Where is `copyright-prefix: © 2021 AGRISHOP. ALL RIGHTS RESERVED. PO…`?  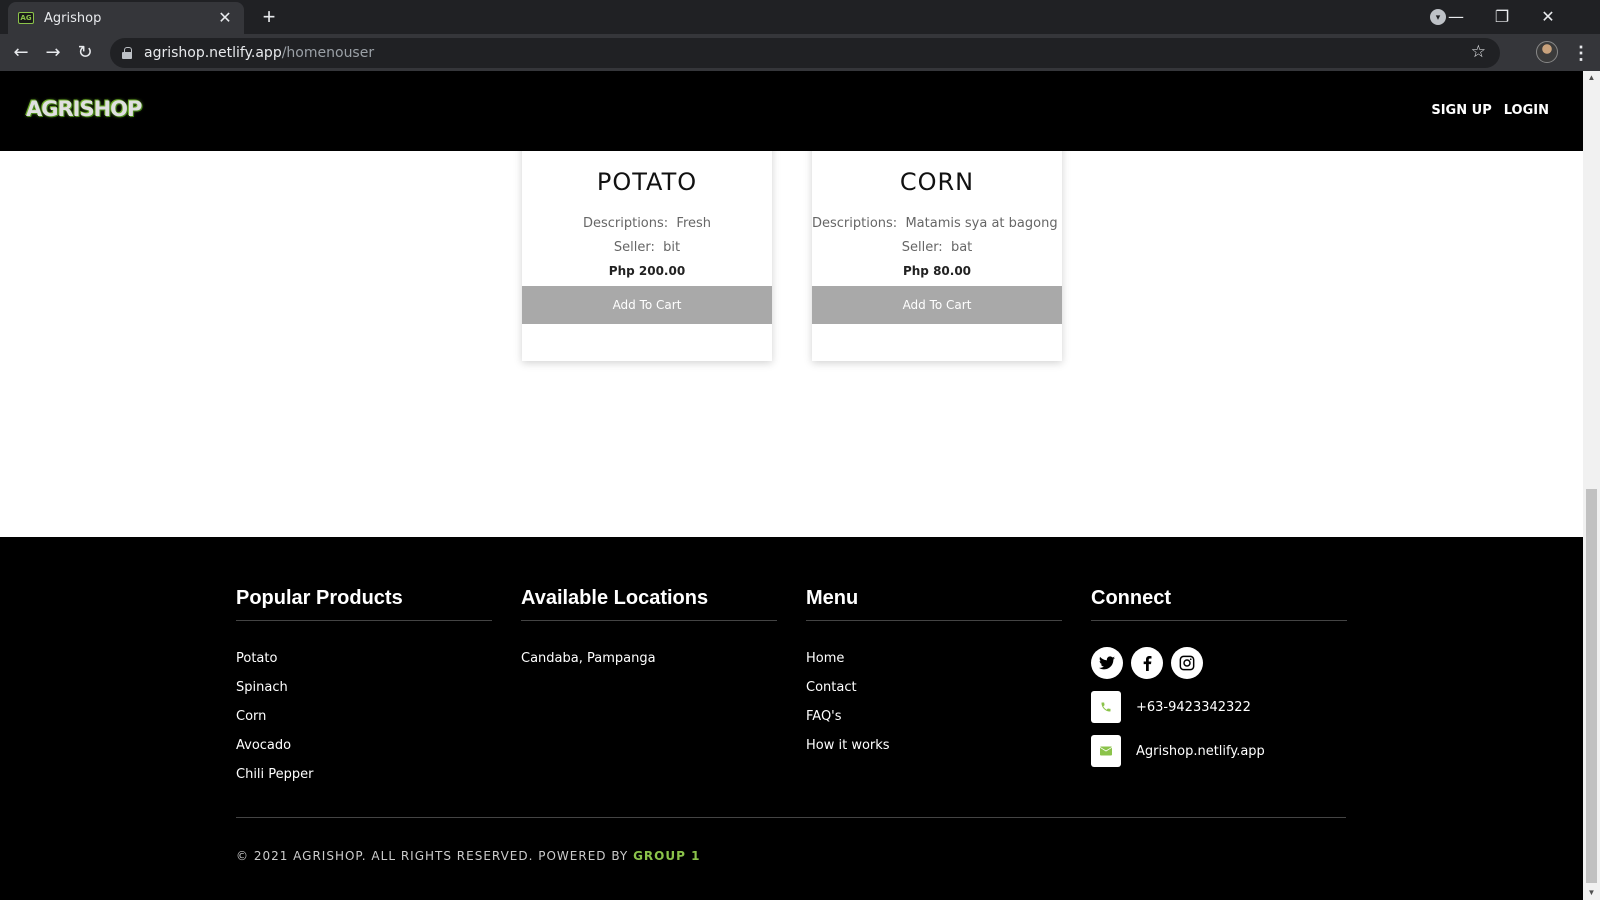
copyright-prefix: © 2021 AGRISHOP. ALL RIGHTS RESERVED. PO… is located at coordinates (432, 856).